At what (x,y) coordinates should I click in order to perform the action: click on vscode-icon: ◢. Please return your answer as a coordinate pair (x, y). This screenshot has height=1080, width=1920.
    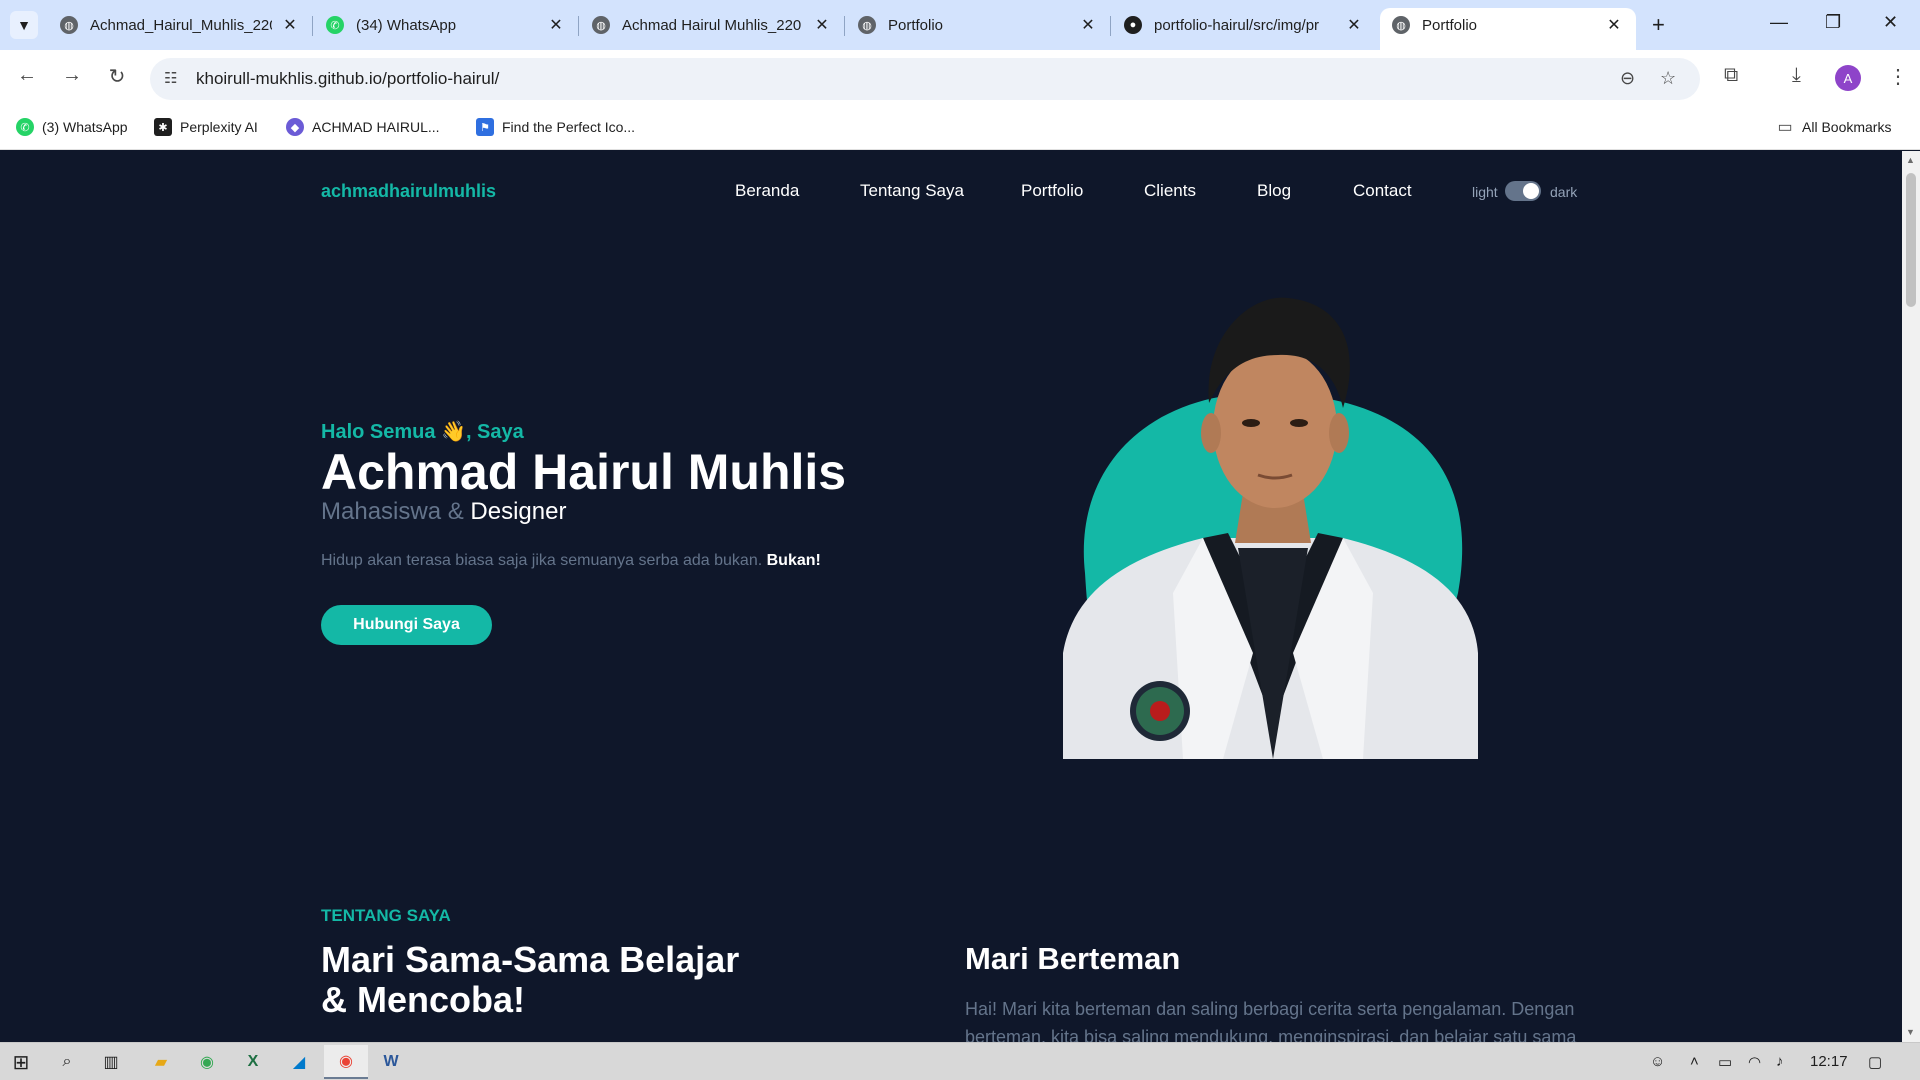
    Looking at the image, I should click on (299, 1062).